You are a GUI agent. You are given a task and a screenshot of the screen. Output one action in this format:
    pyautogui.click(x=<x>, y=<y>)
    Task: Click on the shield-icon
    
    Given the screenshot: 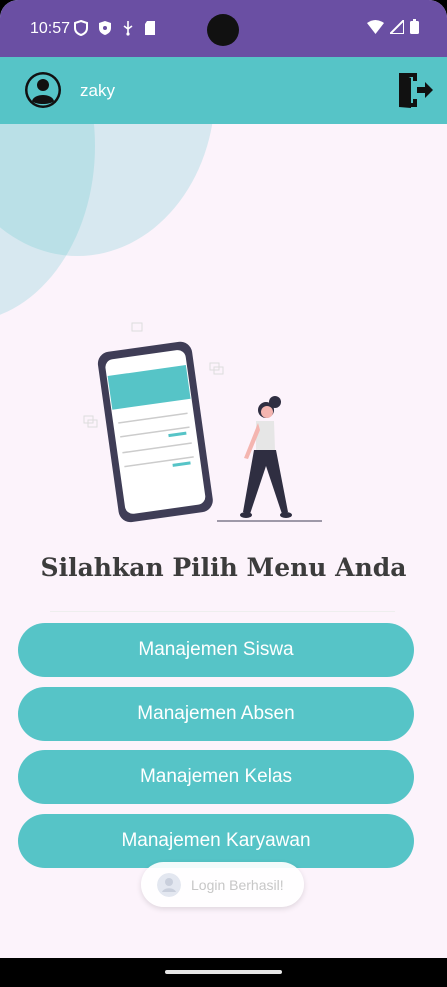 What is the action you would take?
    pyautogui.click(x=81, y=28)
    